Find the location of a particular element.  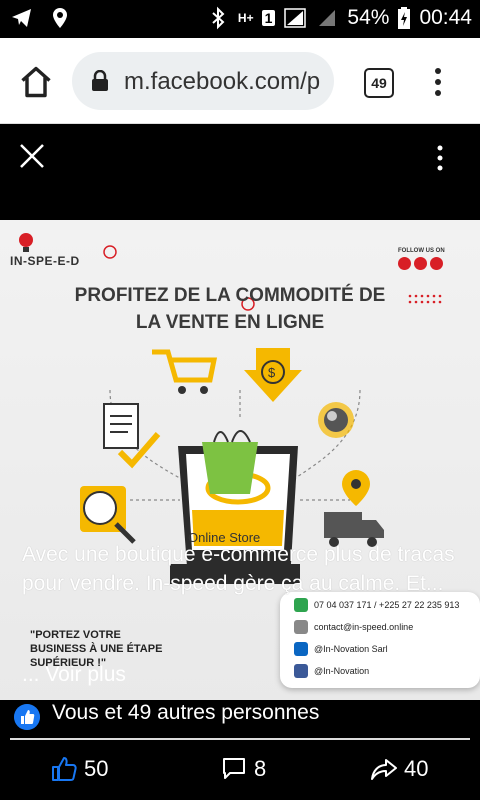

social-links is located at coordinates (420, 263).